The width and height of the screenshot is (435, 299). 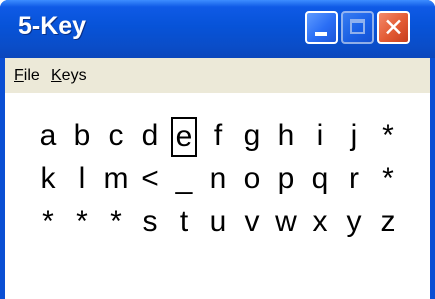 What do you see at coordinates (320, 136) in the screenshot?
I see `key-1-9: i` at bounding box center [320, 136].